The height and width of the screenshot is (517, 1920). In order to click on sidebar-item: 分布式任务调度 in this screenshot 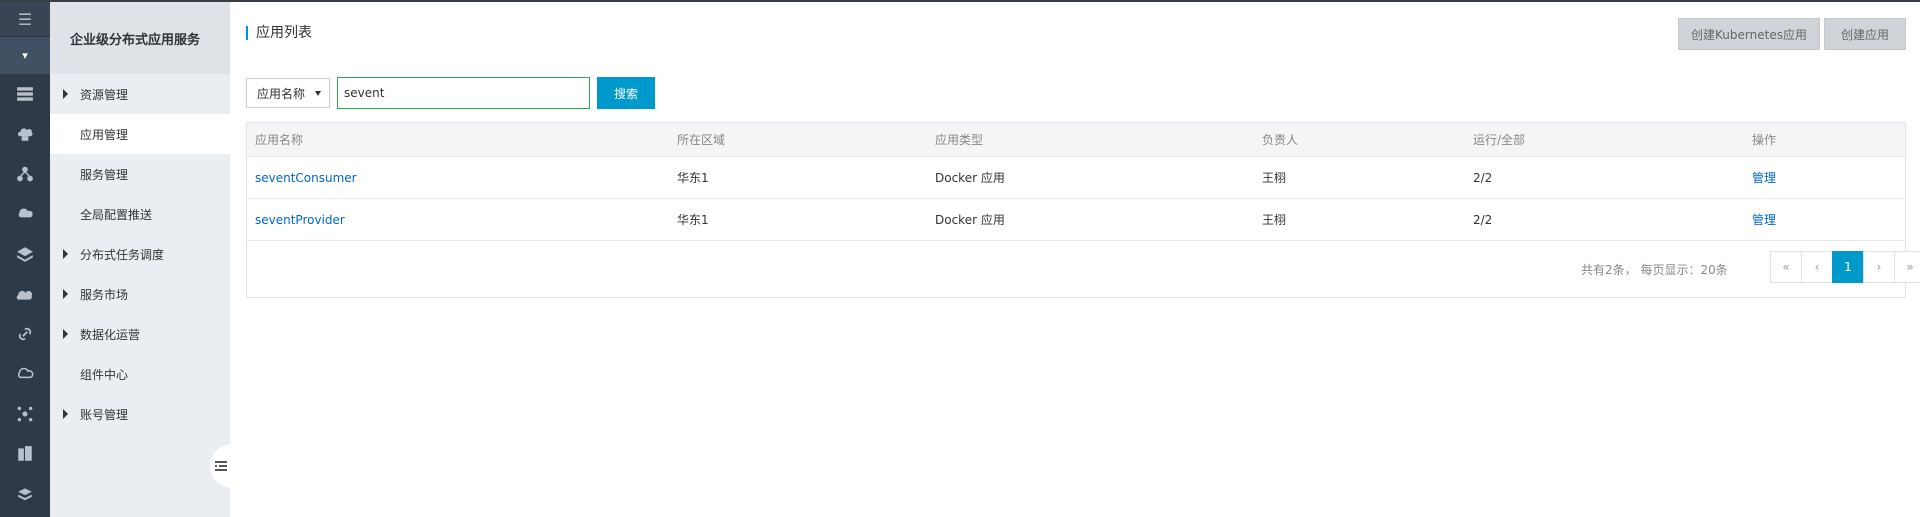, I will do `click(140, 254)`.